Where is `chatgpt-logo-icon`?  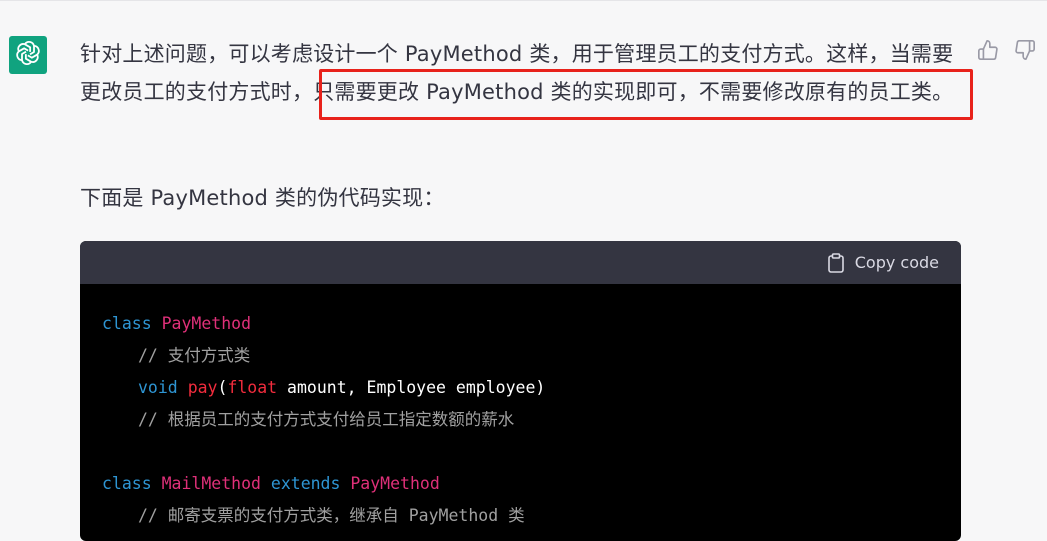 chatgpt-logo-icon is located at coordinates (28, 55).